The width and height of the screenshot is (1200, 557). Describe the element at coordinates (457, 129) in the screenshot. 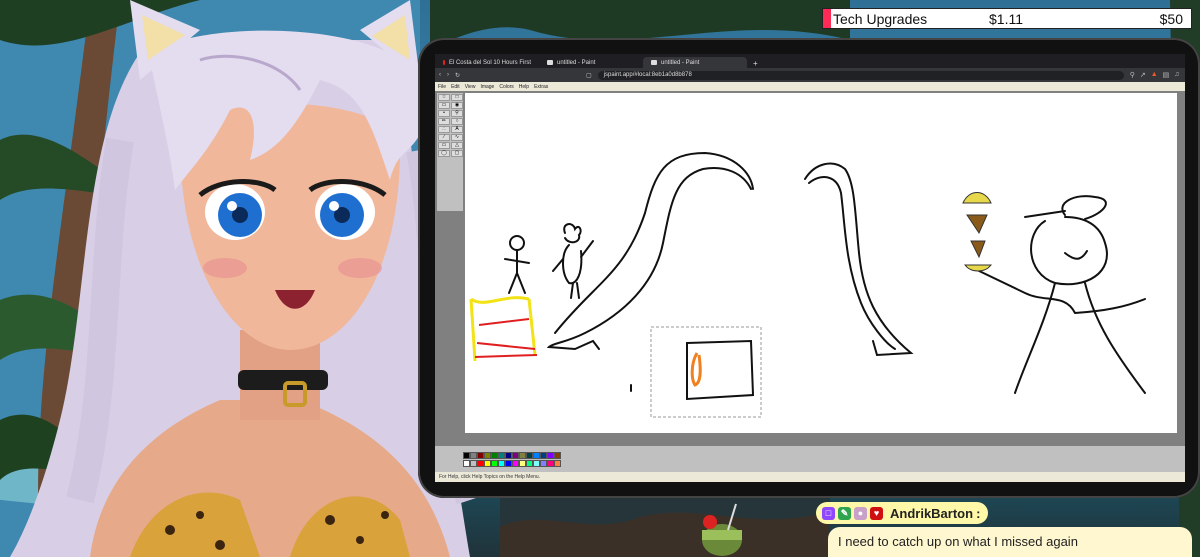

I see `text-tool-icon: A` at that location.